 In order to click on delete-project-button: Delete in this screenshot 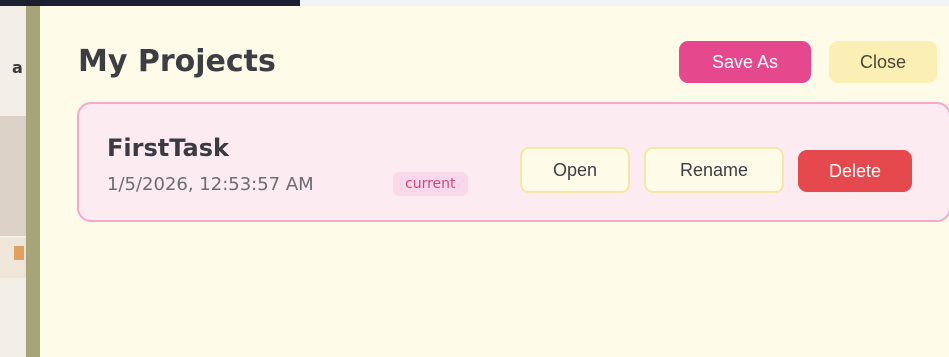, I will do `click(855, 171)`.